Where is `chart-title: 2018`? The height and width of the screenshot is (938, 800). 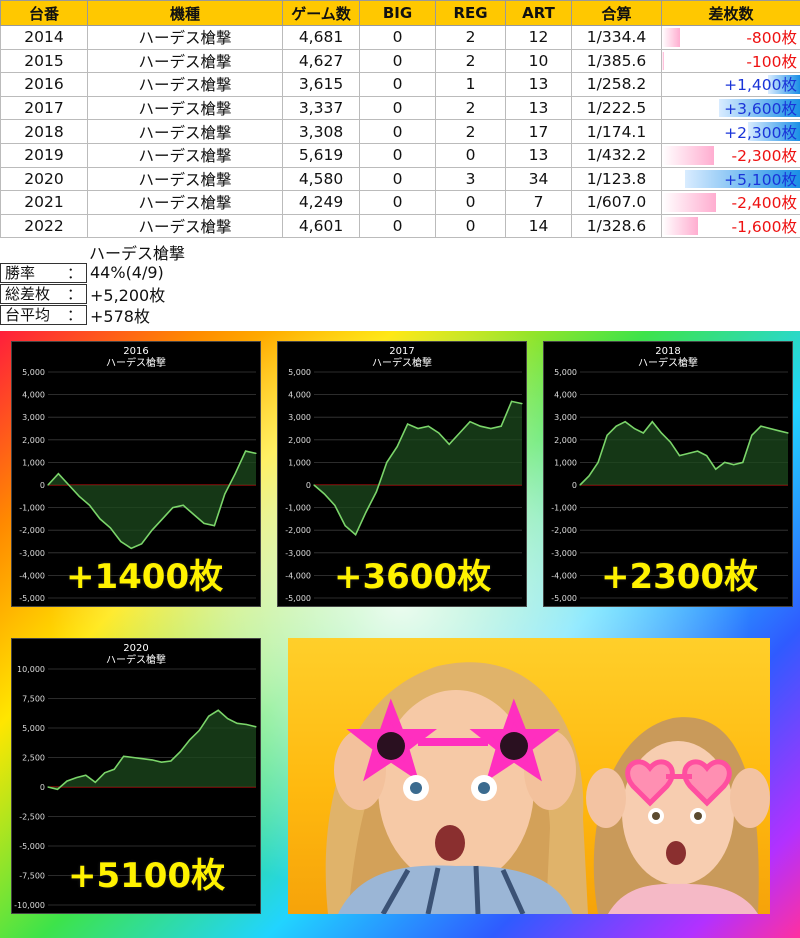
chart-title: 2018 is located at coordinates (667, 351).